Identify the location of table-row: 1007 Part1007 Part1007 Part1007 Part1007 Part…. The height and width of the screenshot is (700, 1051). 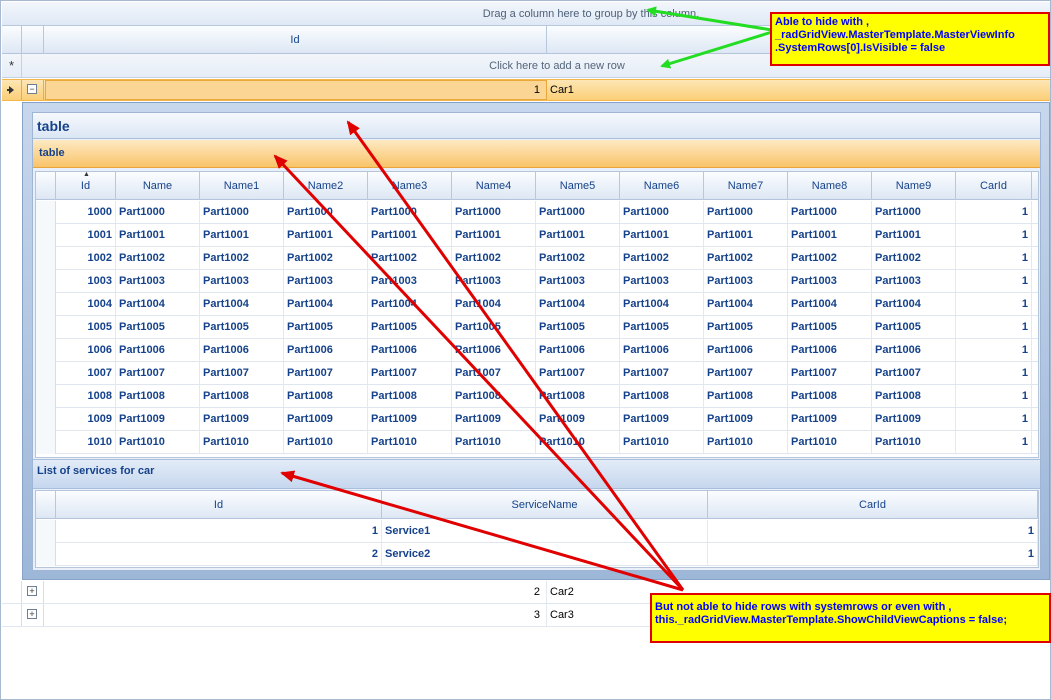
(537, 373).